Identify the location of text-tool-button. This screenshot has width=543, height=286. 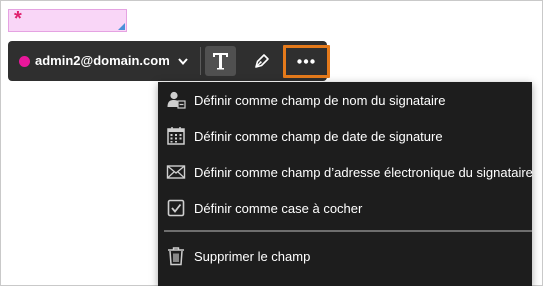
(220, 61).